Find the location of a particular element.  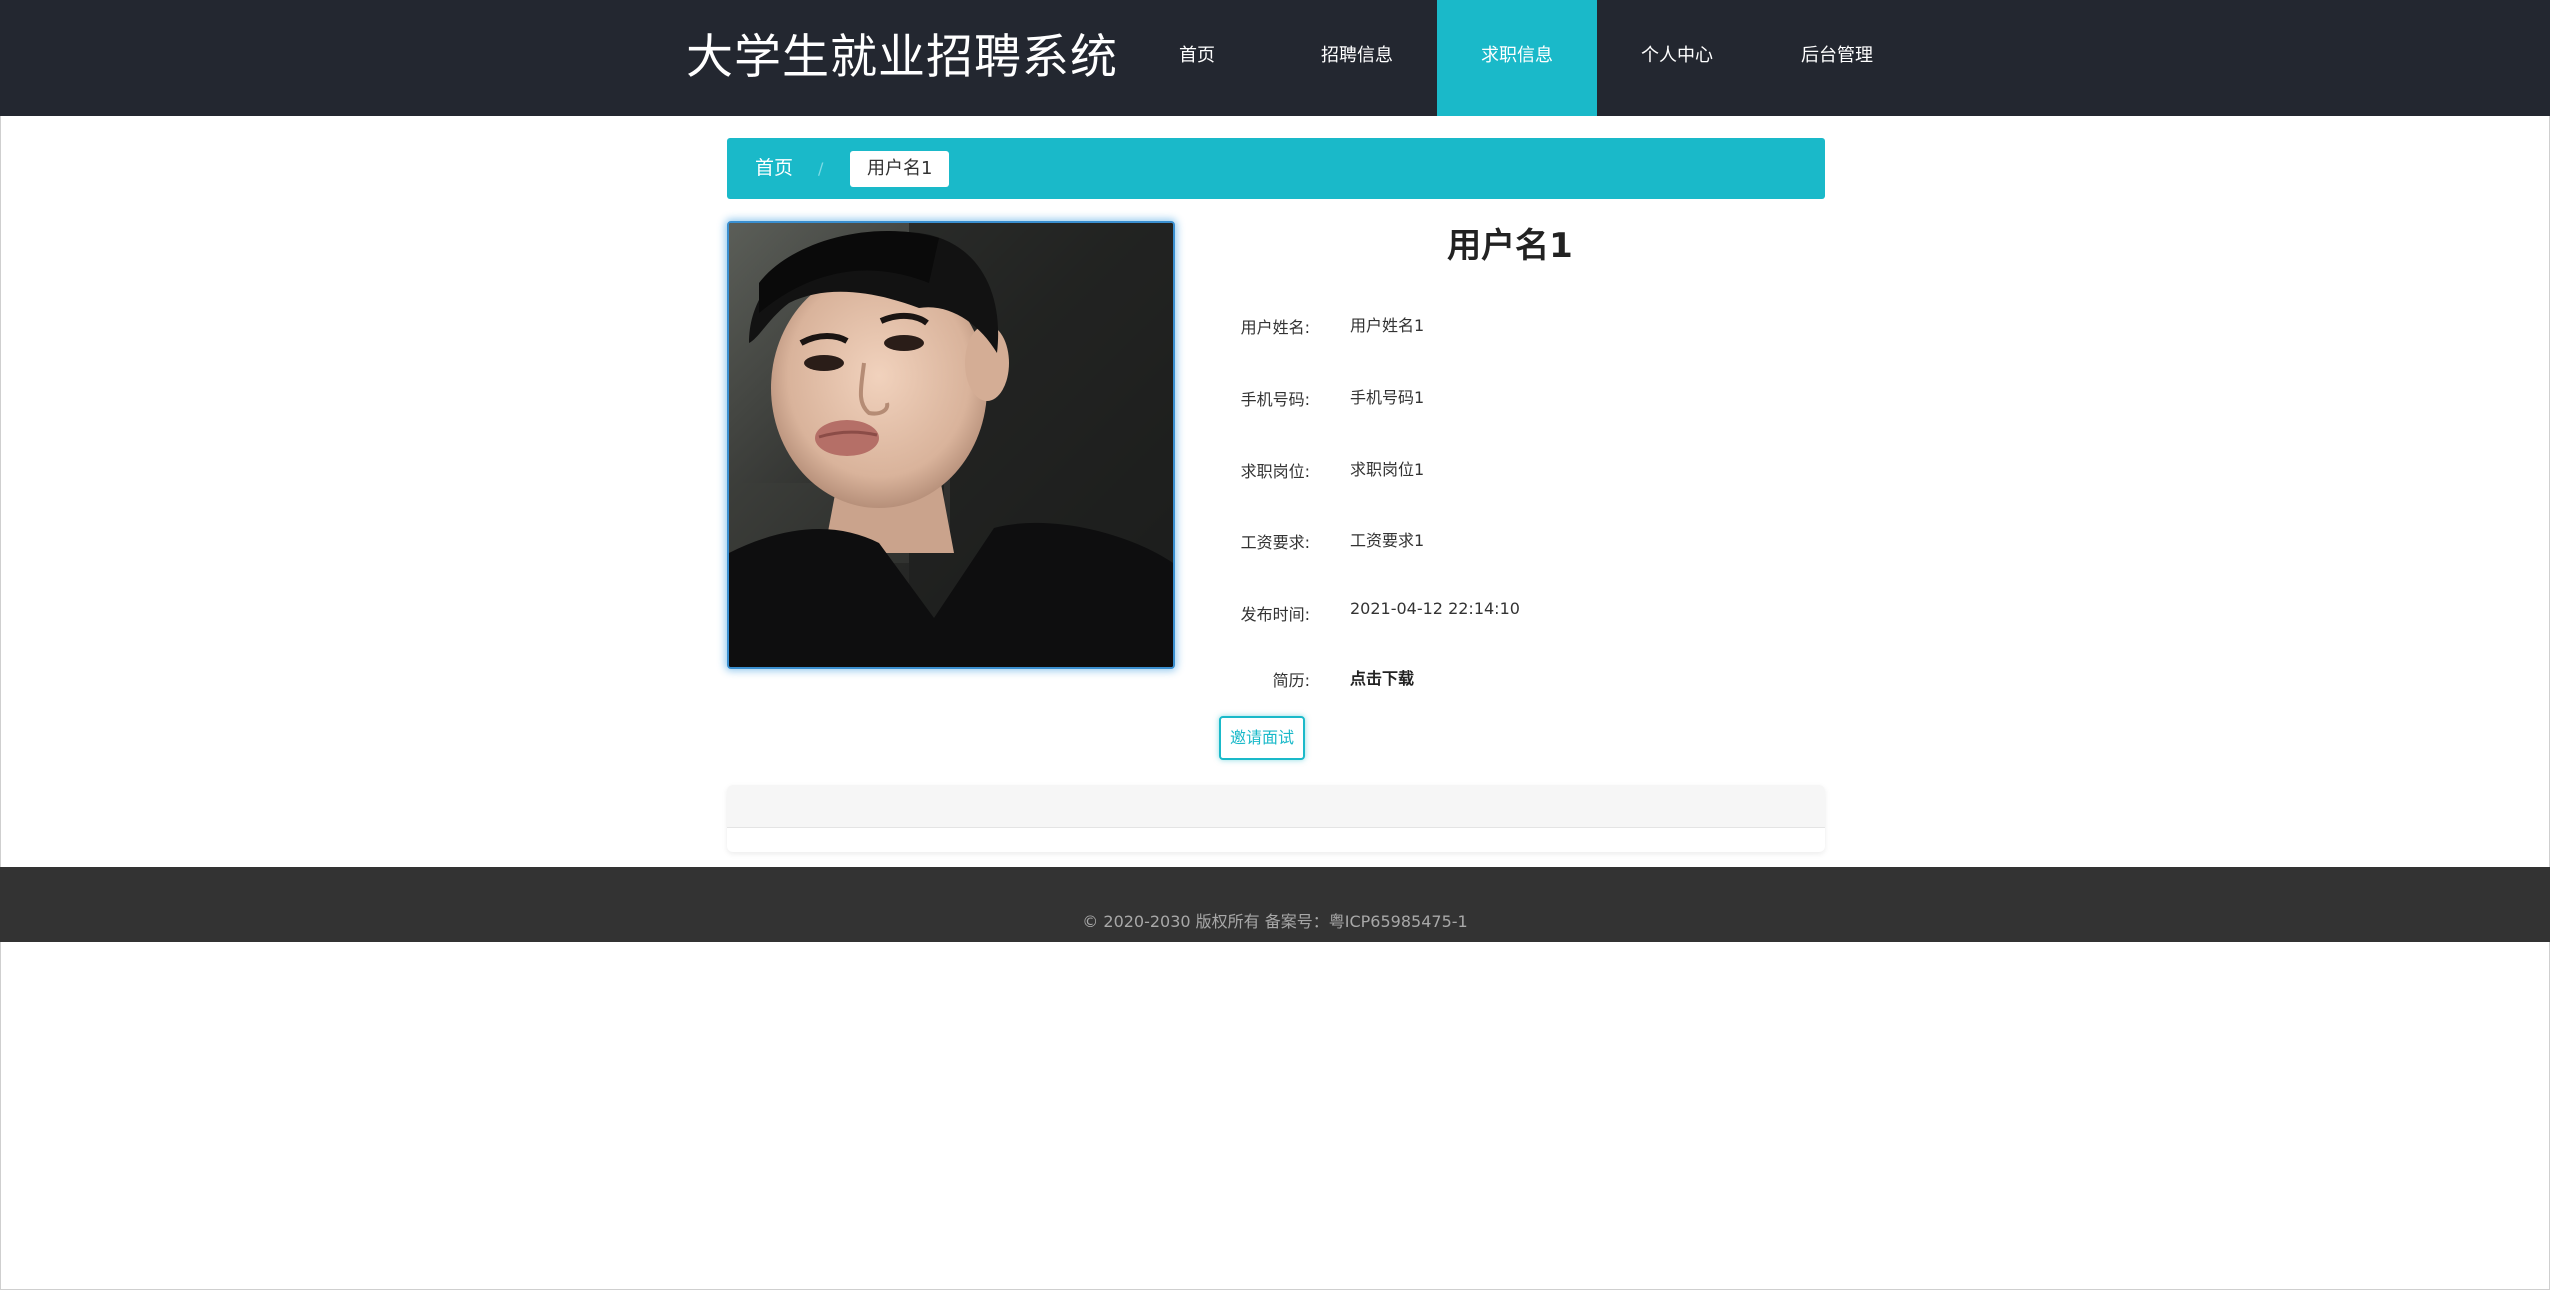

field-label-full-name: 用户姓名: is located at coordinates (1275, 327).